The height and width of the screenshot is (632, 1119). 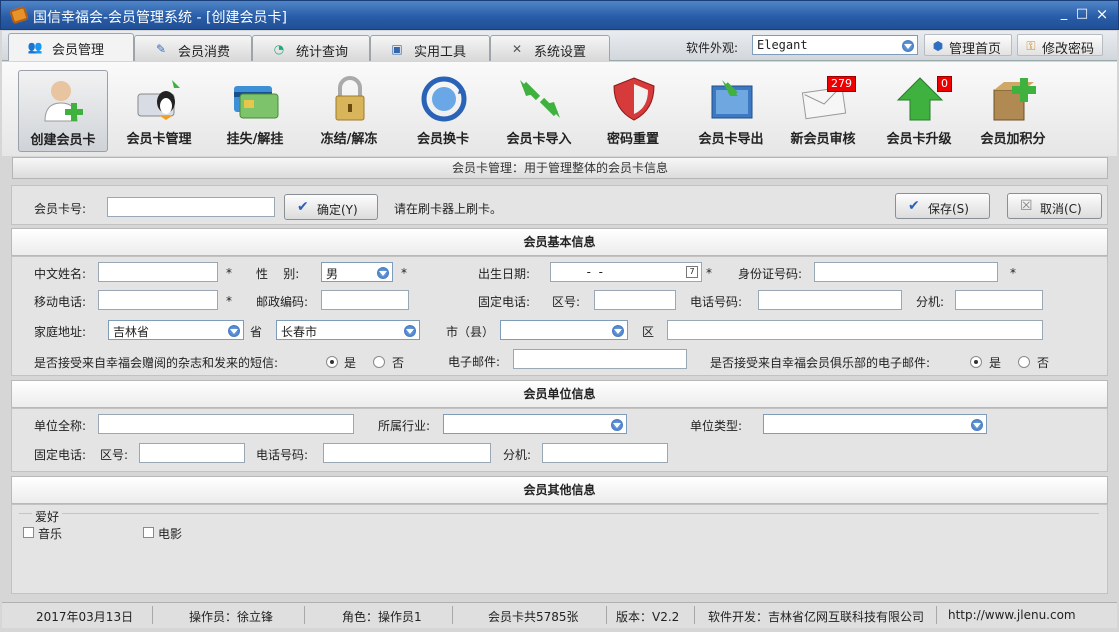 What do you see at coordinates (600, 359) in the screenshot?
I see `email-input` at bounding box center [600, 359].